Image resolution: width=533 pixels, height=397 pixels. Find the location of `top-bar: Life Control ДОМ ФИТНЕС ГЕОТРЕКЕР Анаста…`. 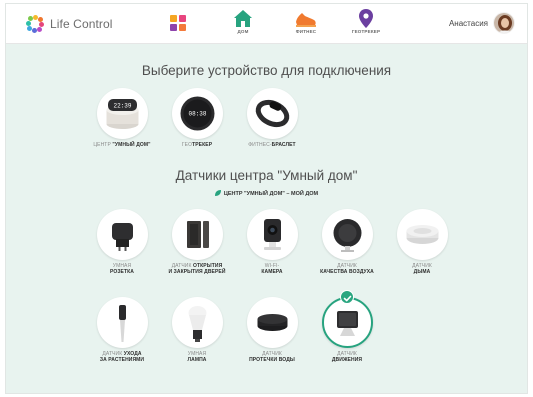

top-bar: Life Control ДОМ ФИТНЕС ГЕОТРЕКЕР Анаста… is located at coordinates (266, 24).